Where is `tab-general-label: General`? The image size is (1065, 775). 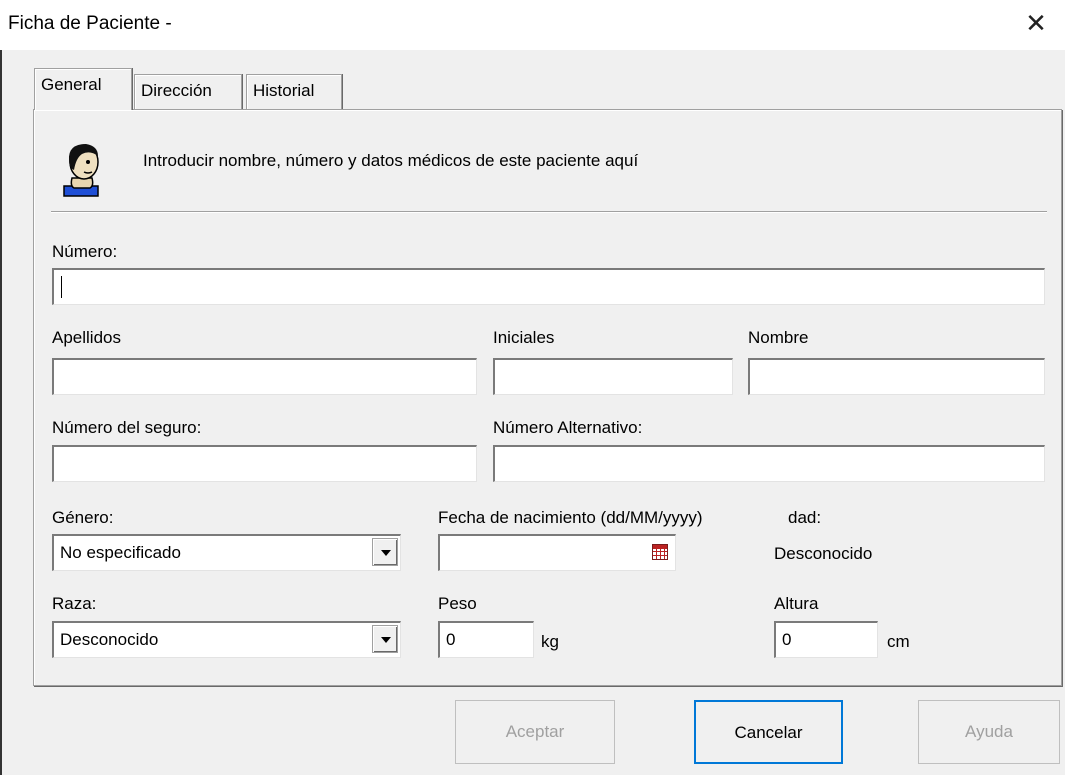
tab-general-label: General is located at coordinates (71, 84).